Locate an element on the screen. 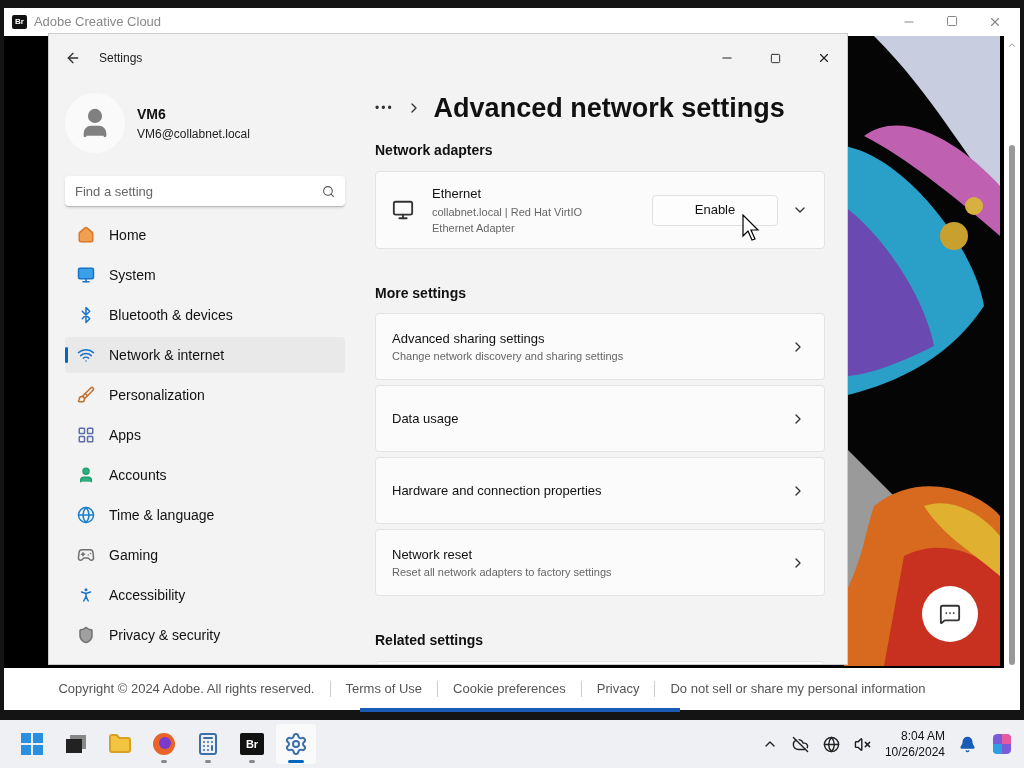 This screenshot has width=1024, height=768. footer-link: Privacy is located at coordinates (618, 689).